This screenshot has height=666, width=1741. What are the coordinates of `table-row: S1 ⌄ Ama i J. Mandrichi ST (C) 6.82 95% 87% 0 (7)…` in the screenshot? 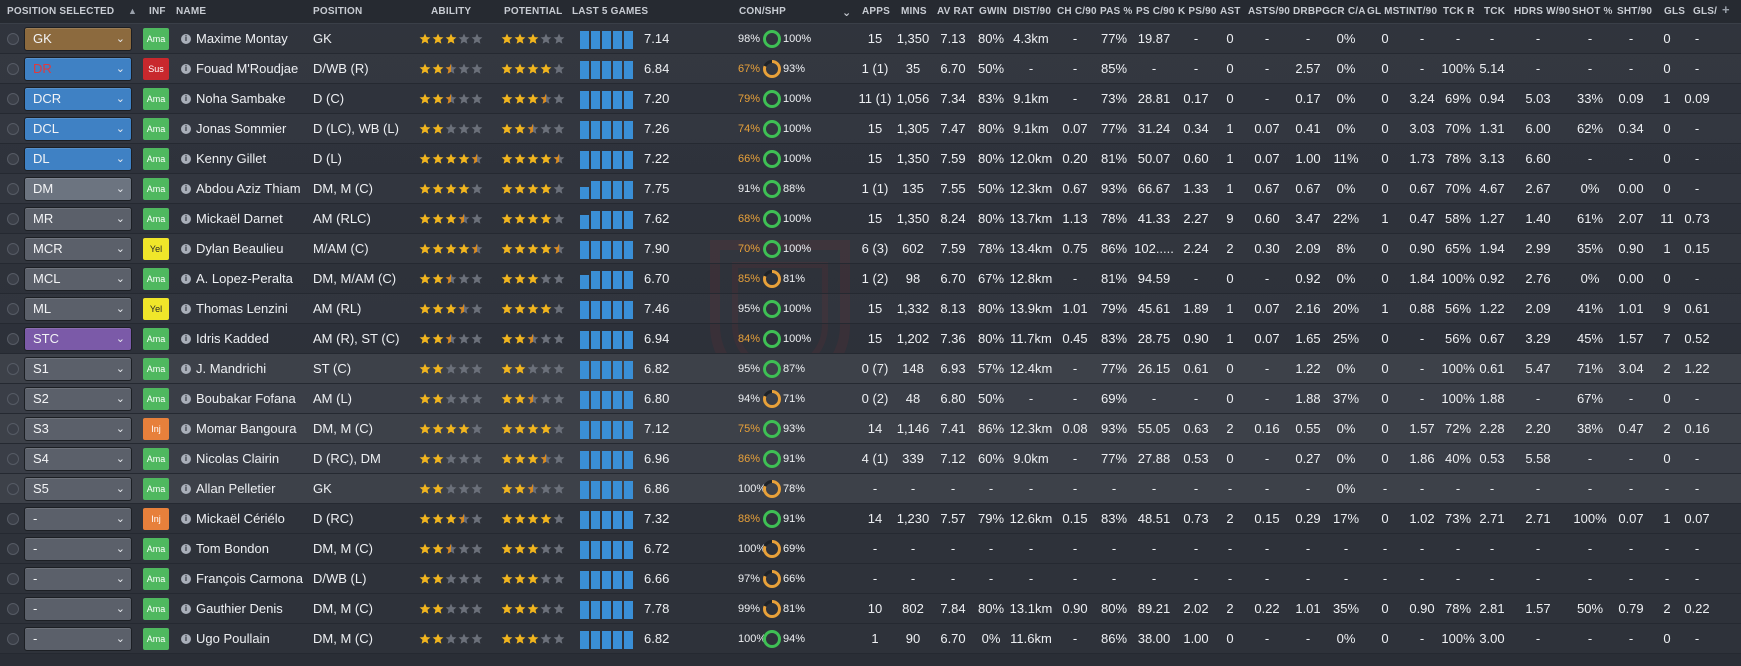 It's located at (870, 369).